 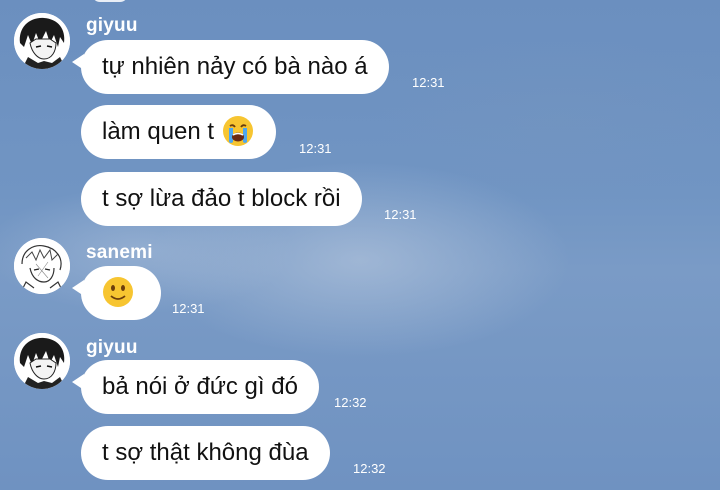 I want to click on avatar-sanemi-image, so click(x=42, y=266).